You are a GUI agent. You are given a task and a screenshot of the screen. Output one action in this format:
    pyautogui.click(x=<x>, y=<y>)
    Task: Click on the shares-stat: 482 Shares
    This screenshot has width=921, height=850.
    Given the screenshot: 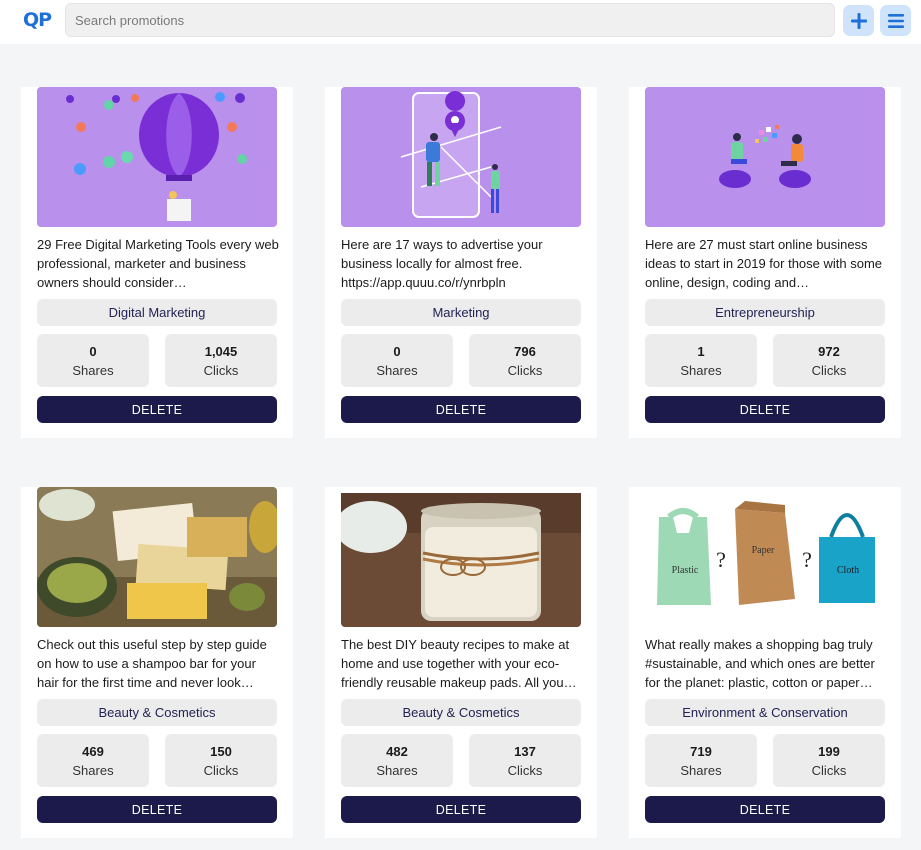 What is the action you would take?
    pyautogui.click(x=397, y=760)
    